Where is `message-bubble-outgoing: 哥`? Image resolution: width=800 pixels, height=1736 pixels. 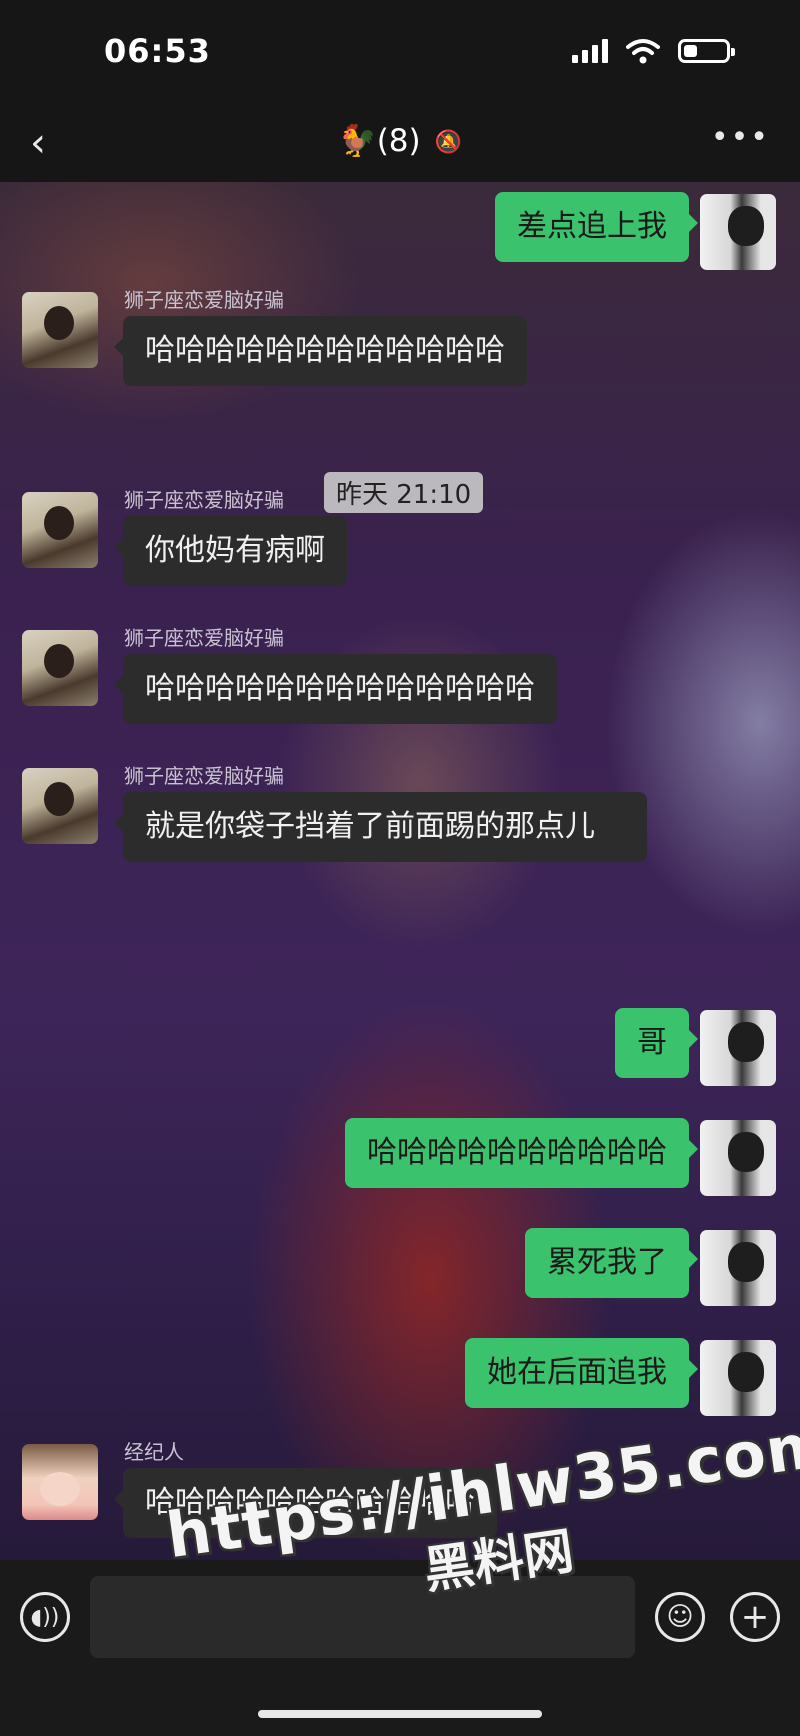 message-bubble-outgoing: 哥 is located at coordinates (656, 1043).